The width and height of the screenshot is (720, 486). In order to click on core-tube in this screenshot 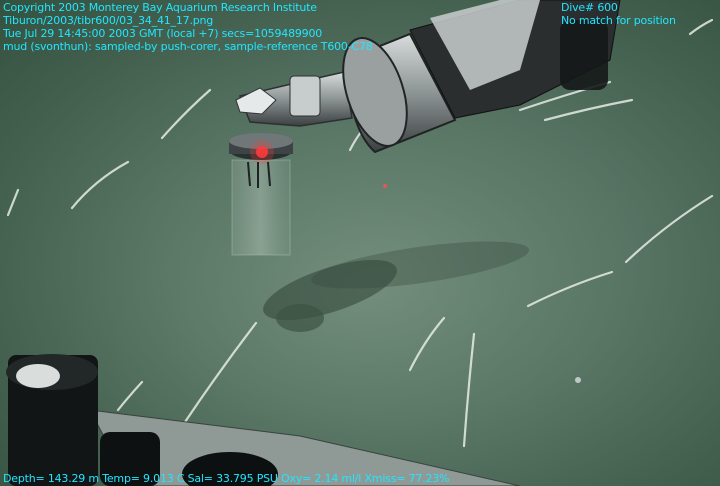, I will do `click(261, 207)`.